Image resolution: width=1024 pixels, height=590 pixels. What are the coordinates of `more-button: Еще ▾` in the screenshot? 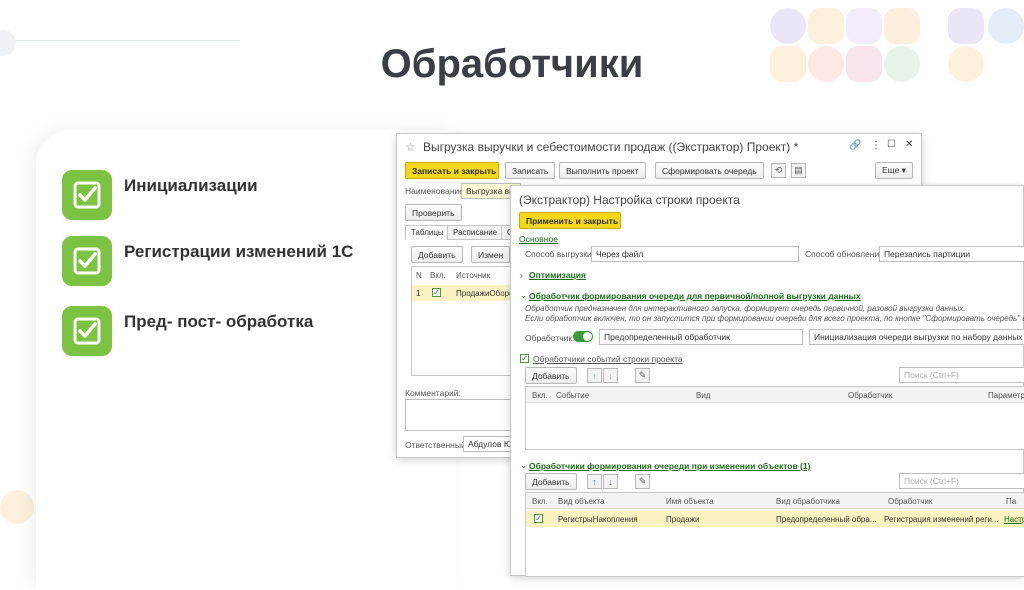 It's located at (894, 170).